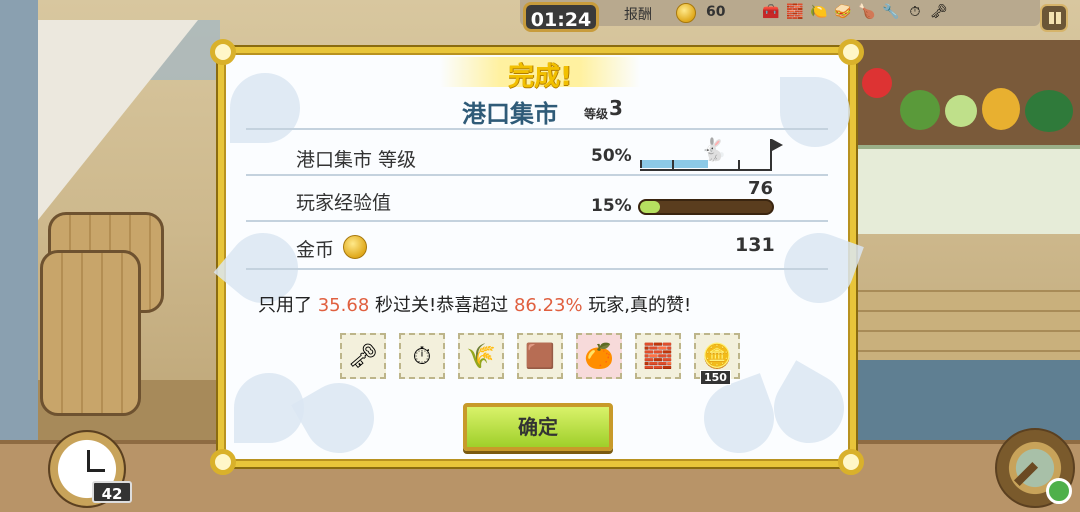 The height and width of the screenshot is (512, 1080). Describe the element at coordinates (599, 356) in the screenshot. I see `fruit-icon: 🍊` at that location.